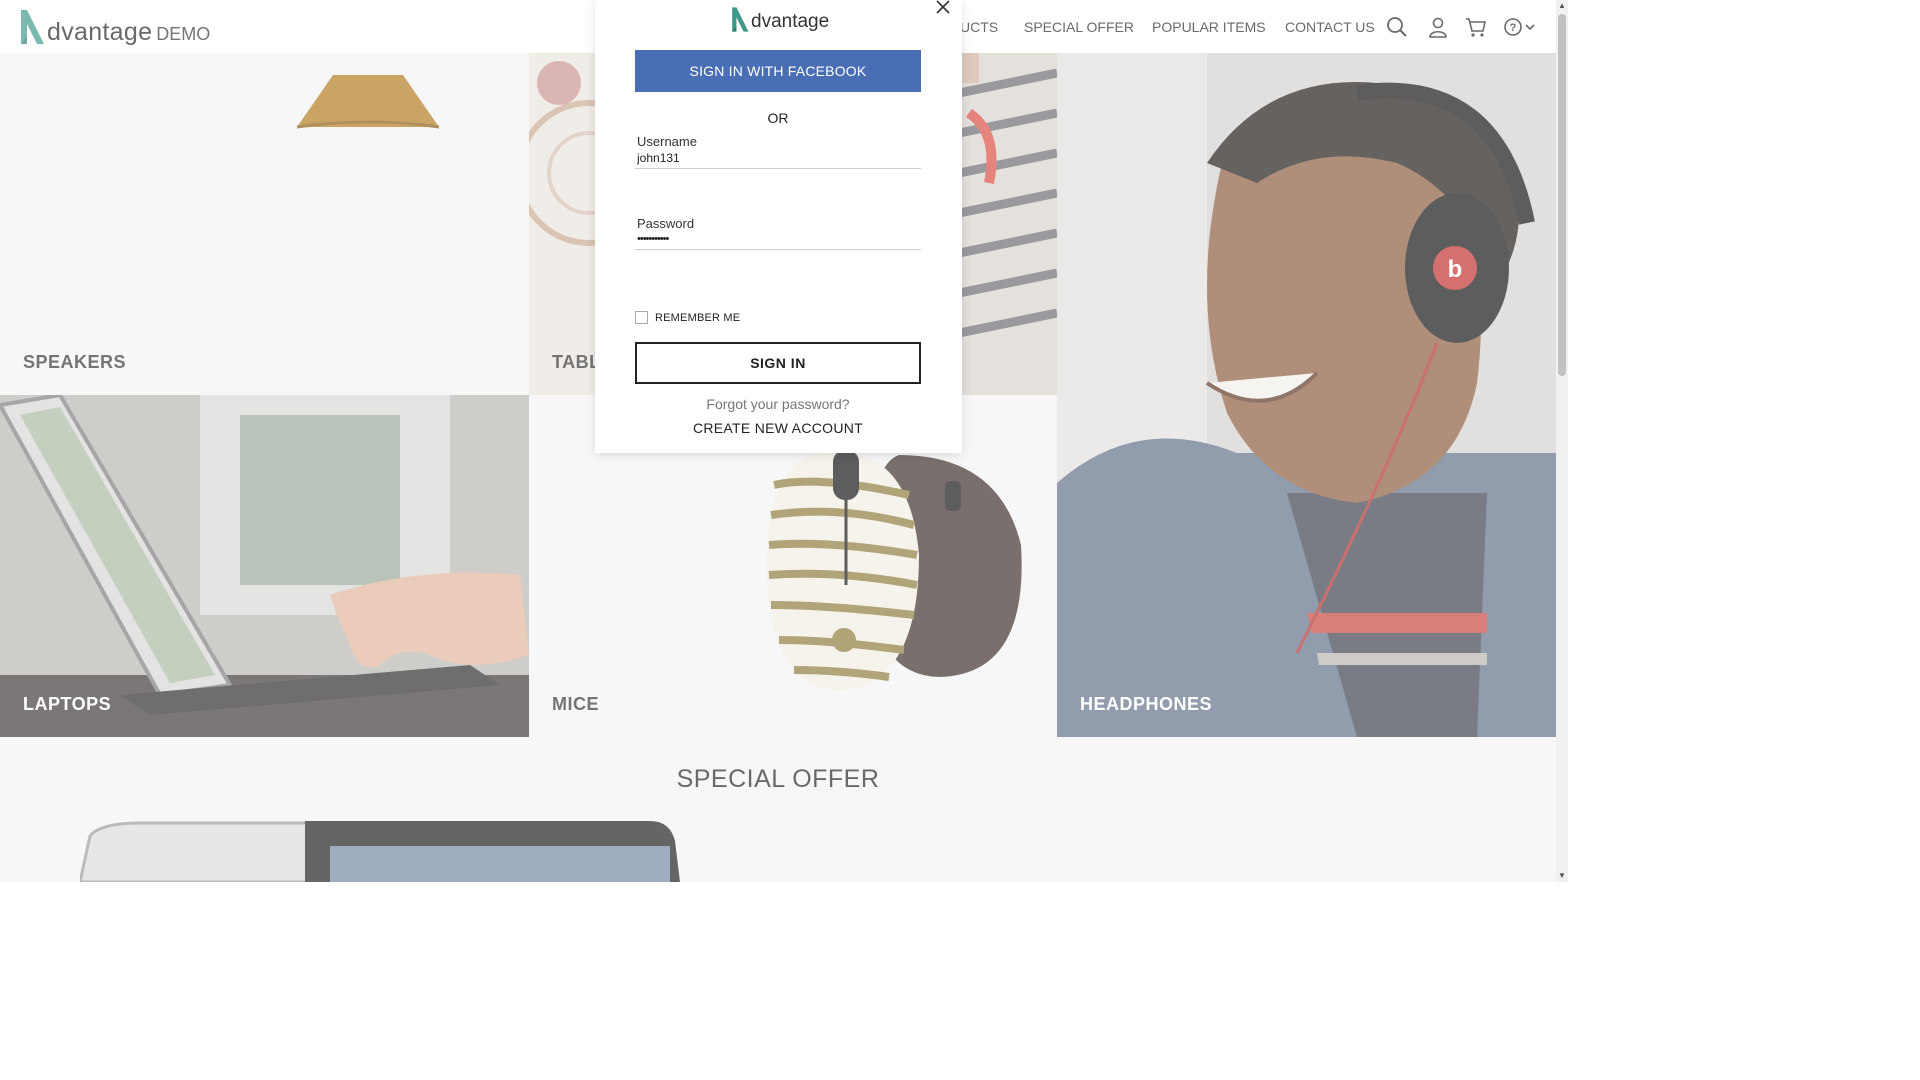  Describe the element at coordinates (777, 158) in the screenshot. I see `username-input` at that location.